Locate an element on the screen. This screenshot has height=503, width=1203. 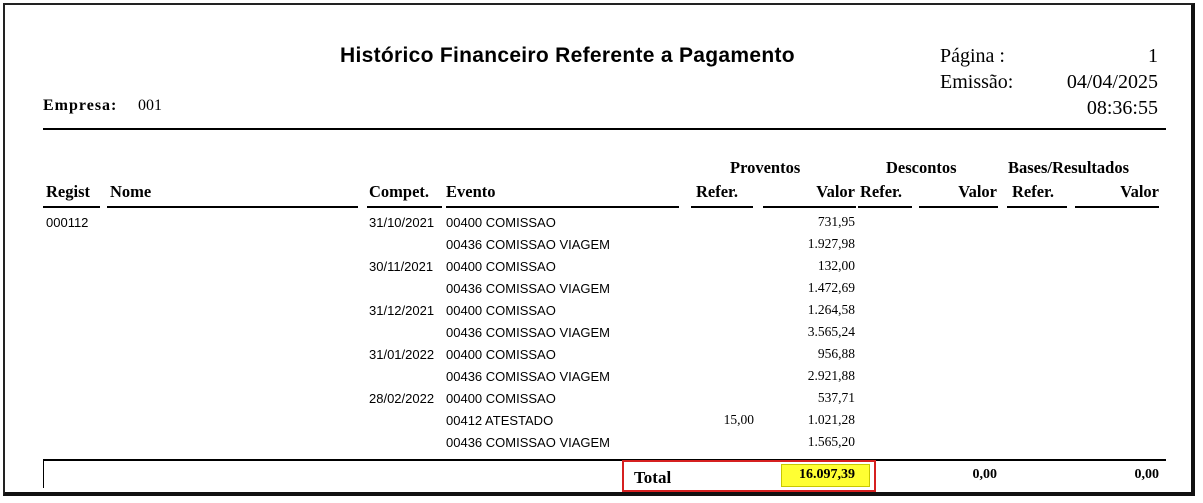
underline-valor-descontos is located at coordinates (958, 207).